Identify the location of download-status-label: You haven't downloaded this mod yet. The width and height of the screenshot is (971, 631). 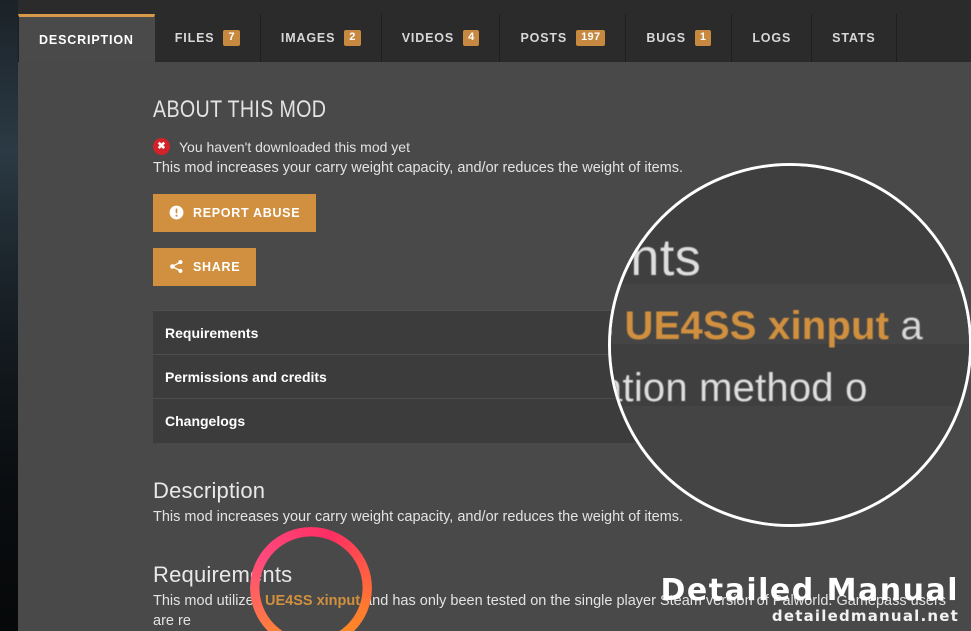
(294, 146).